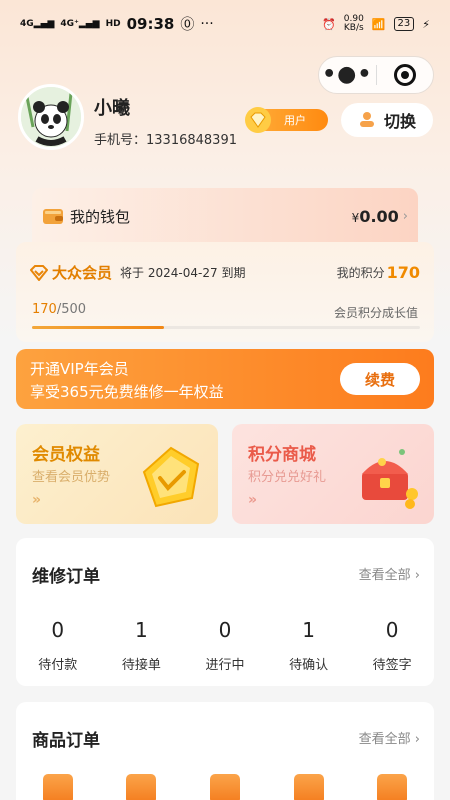 The image size is (450, 800). Describe the element at coordinates (79, 369) in the screenshot. I see `vip-title: 开通VIP年会员` at that location.